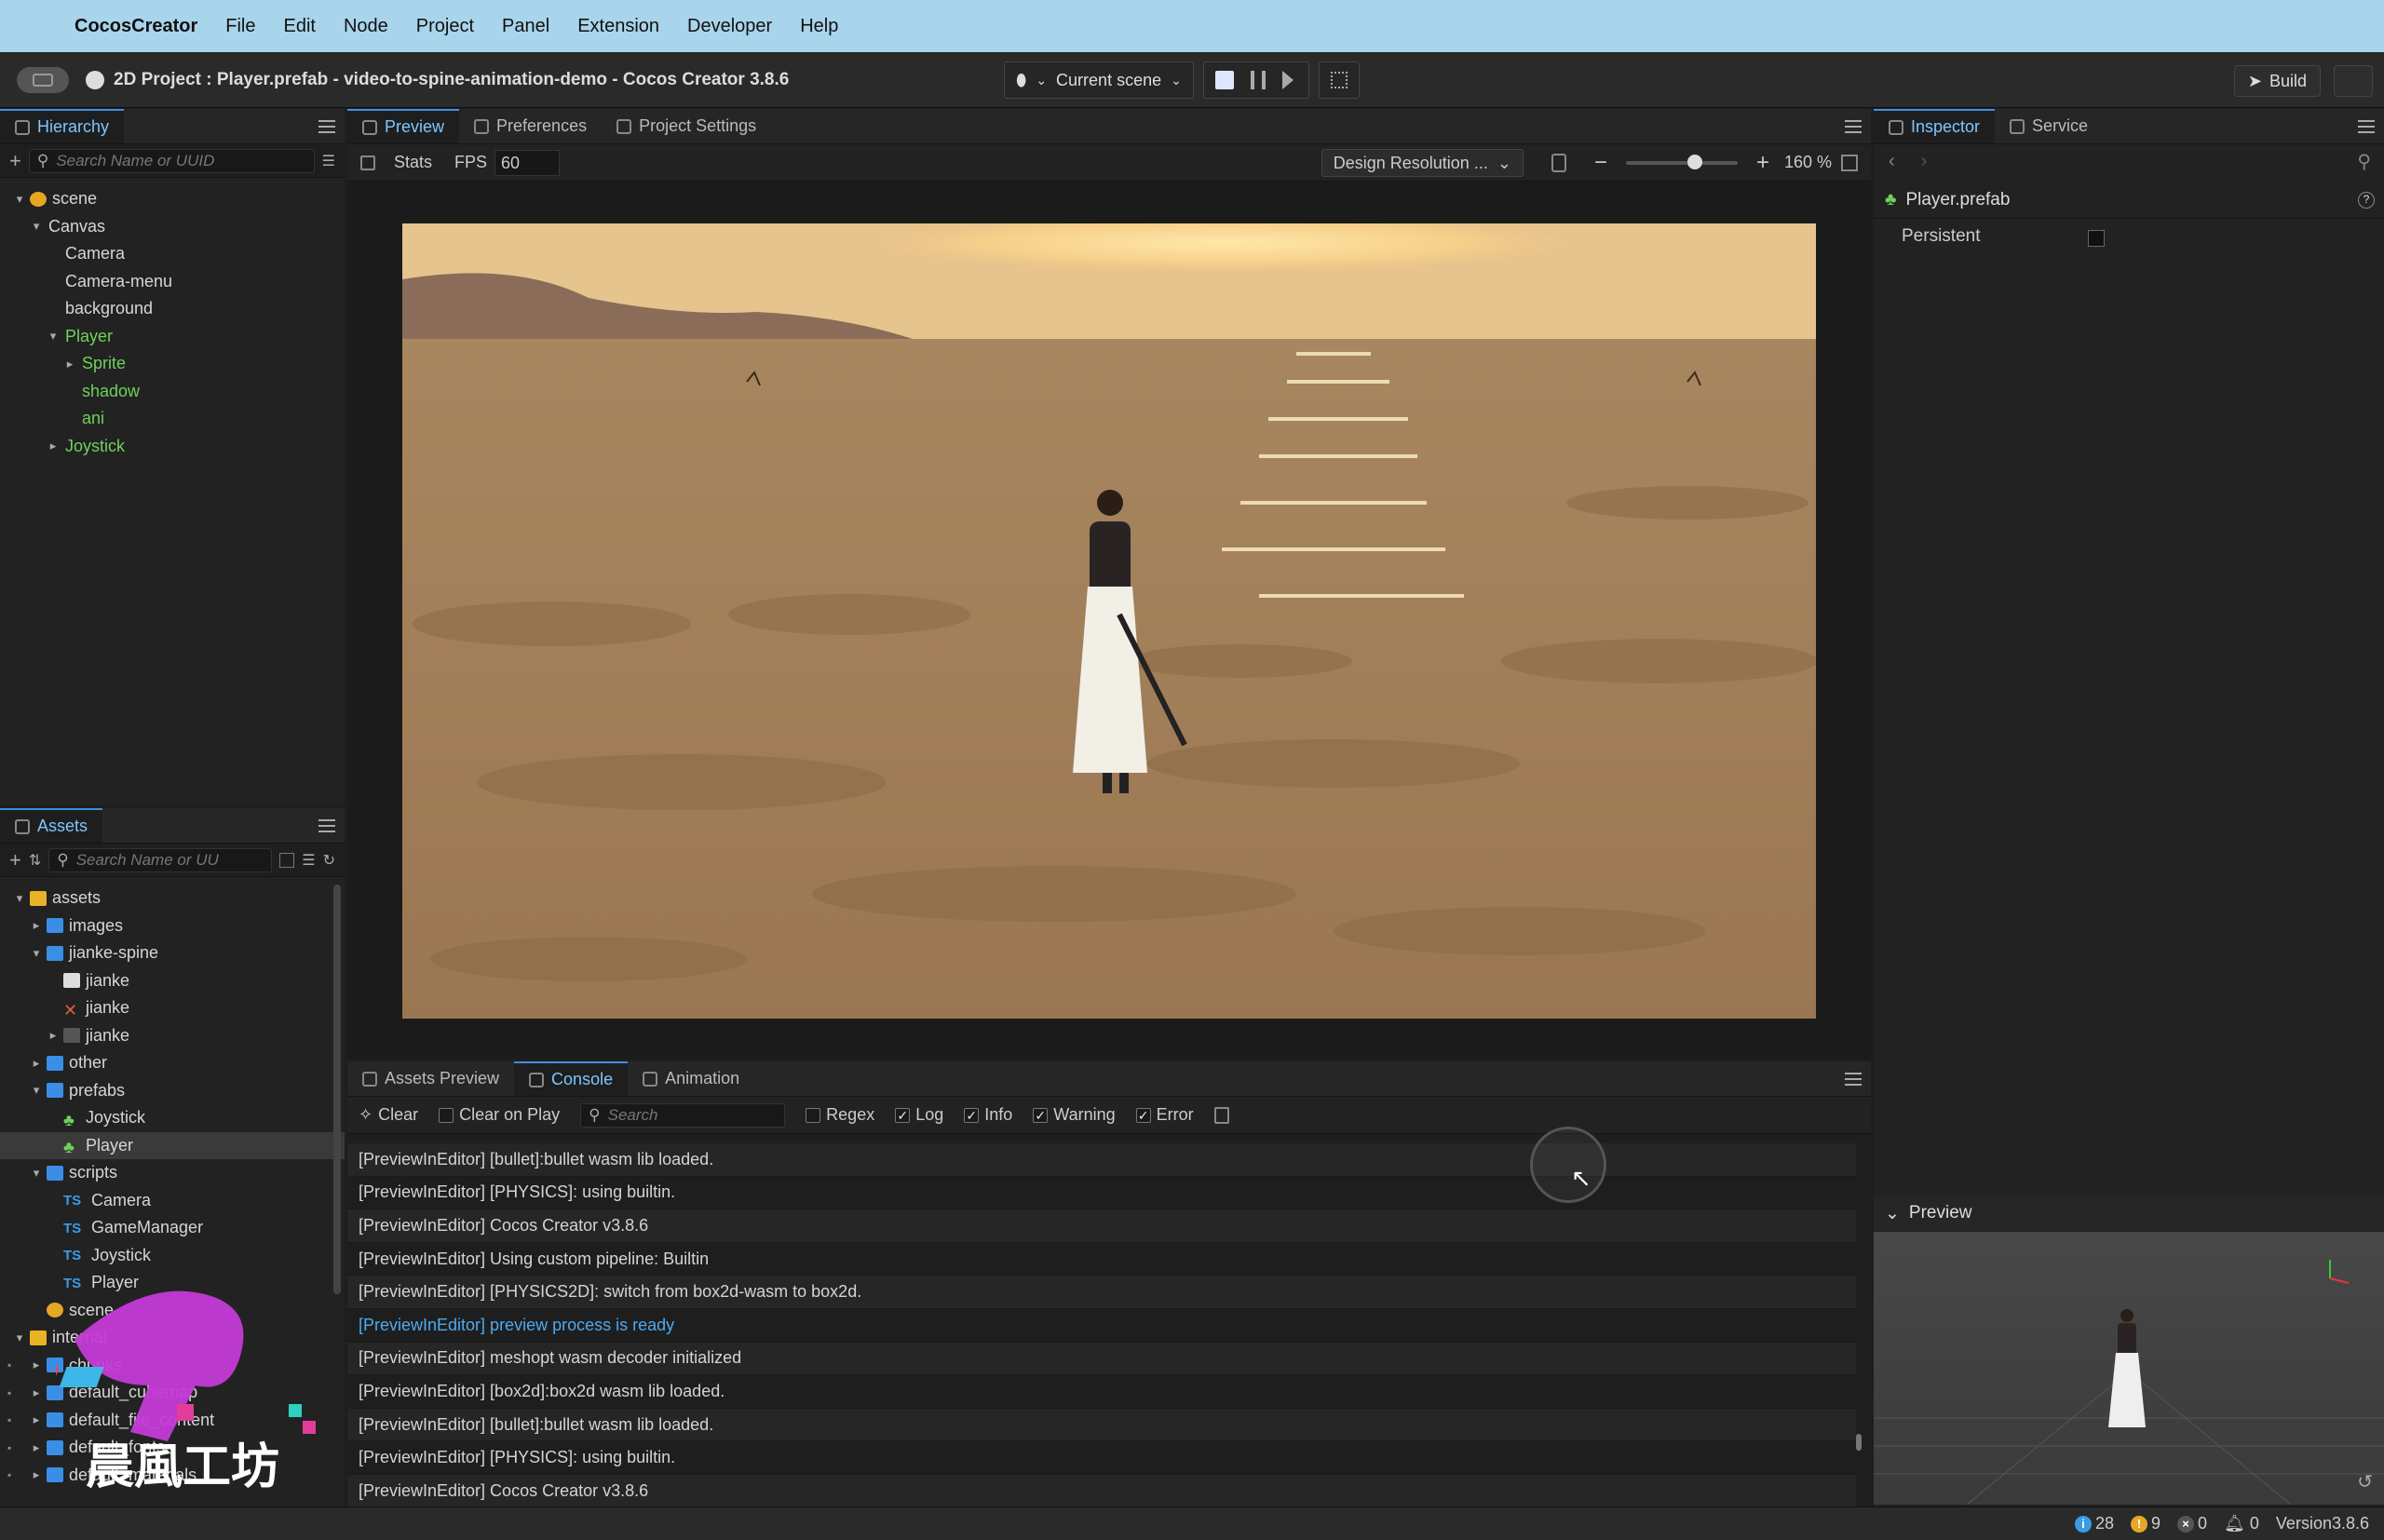 The height and width of the screenshot is (1540, 2384). Describe the element at coordinates (172, 309) in the screenshot. I see `tree-item: background` at that location.